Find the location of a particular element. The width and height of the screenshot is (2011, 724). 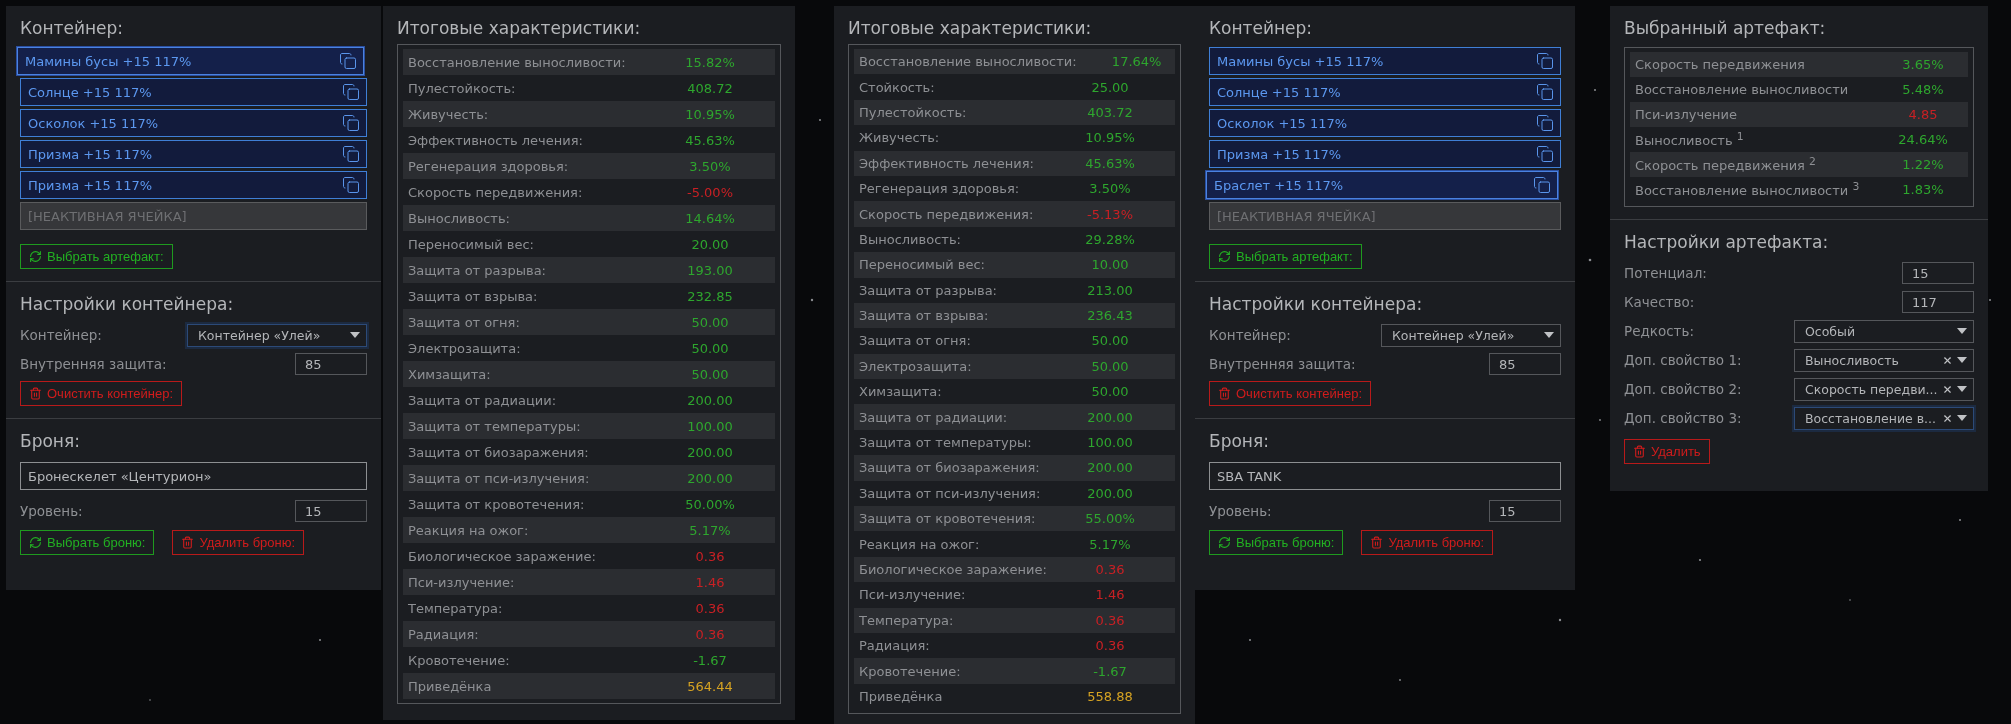

property-select: Выносливость is located at coordinates (1884, 360).